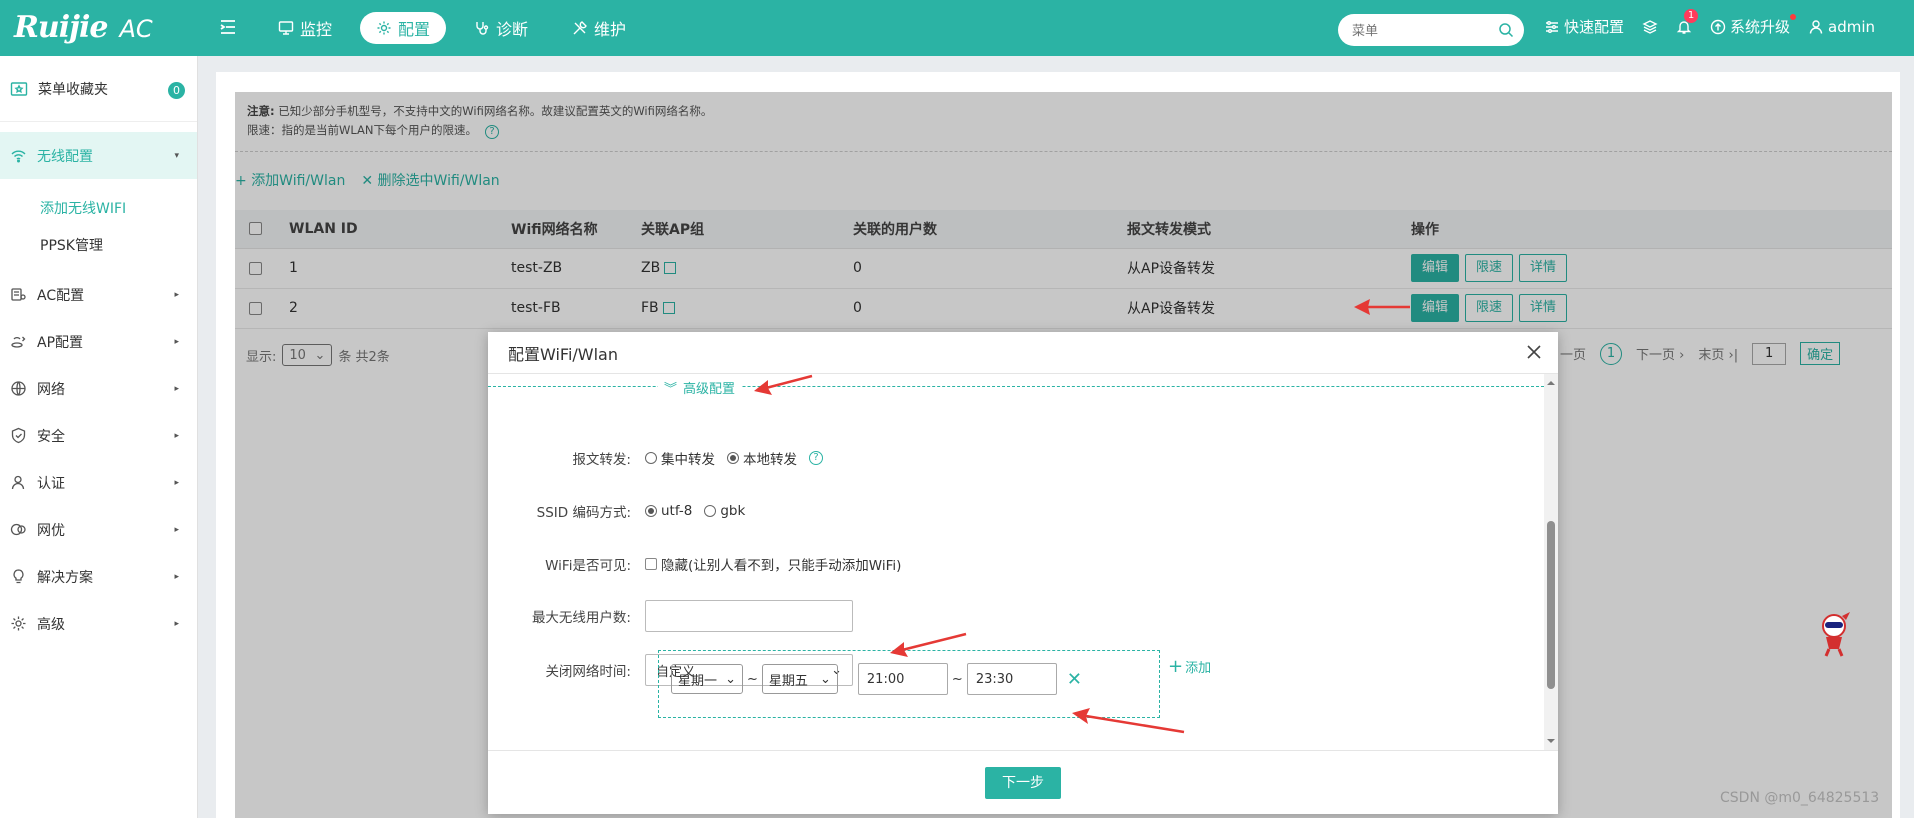  Describe the element at coordinates (788, 681) in the screenshot. I see `day-to-value: 星期五` at that location.